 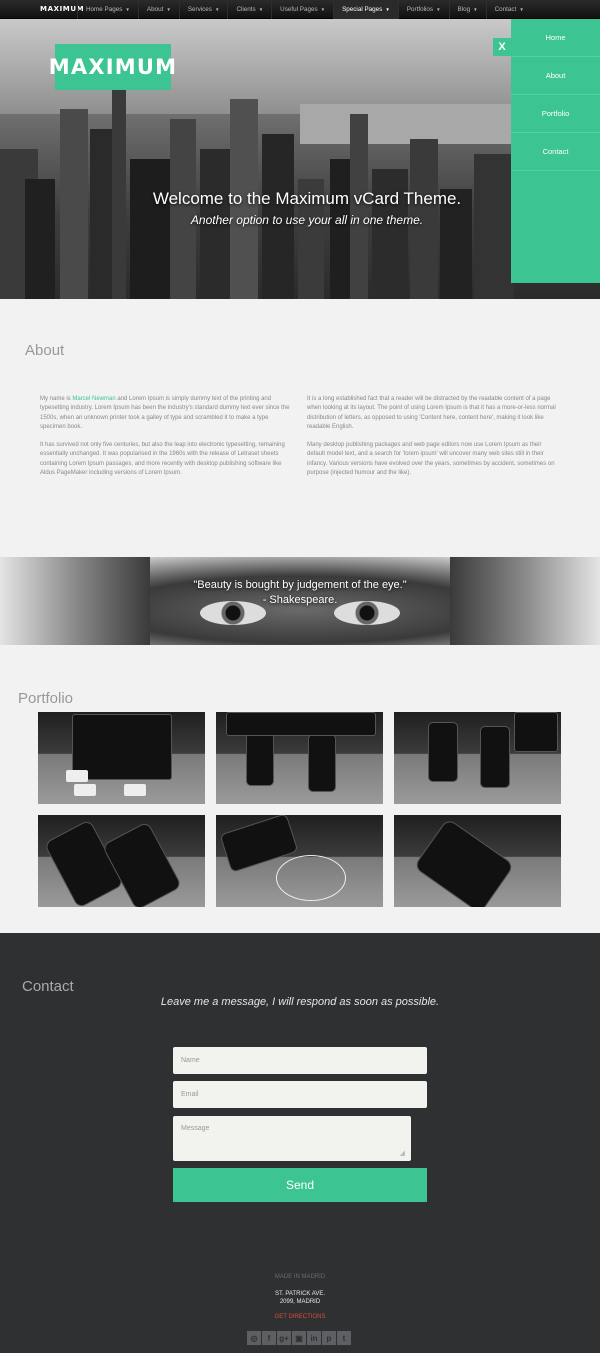 What do you see at coordinates (190, 1060) in the screenshot?
I see `name-placeholder: Name` at bounding box center [190, 1060].